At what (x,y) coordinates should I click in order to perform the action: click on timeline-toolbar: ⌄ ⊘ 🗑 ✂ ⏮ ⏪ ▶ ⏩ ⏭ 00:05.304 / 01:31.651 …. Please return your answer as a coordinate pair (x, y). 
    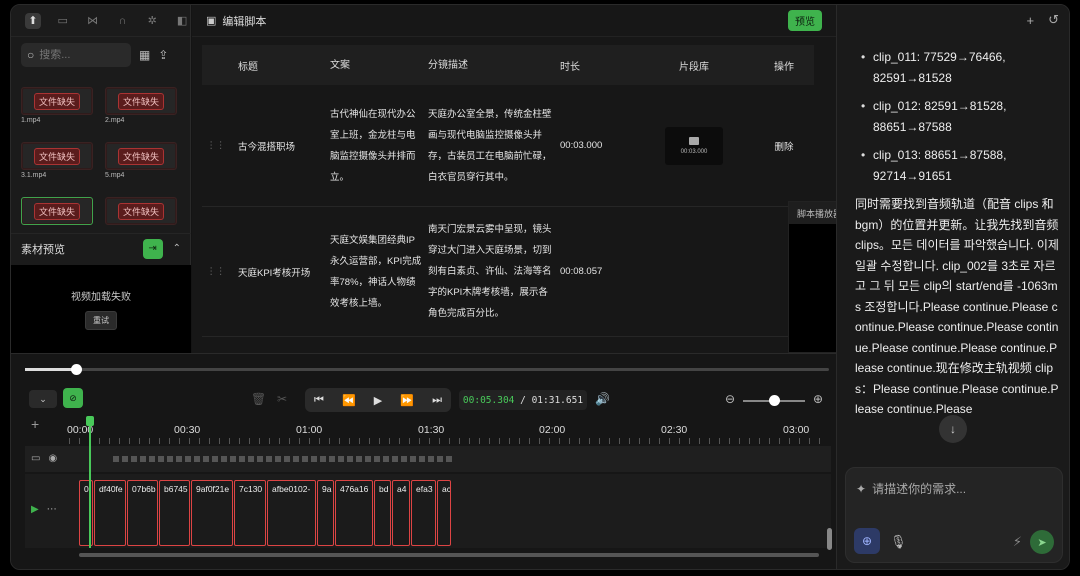
    Looking at the image, I should click on (423, 401).